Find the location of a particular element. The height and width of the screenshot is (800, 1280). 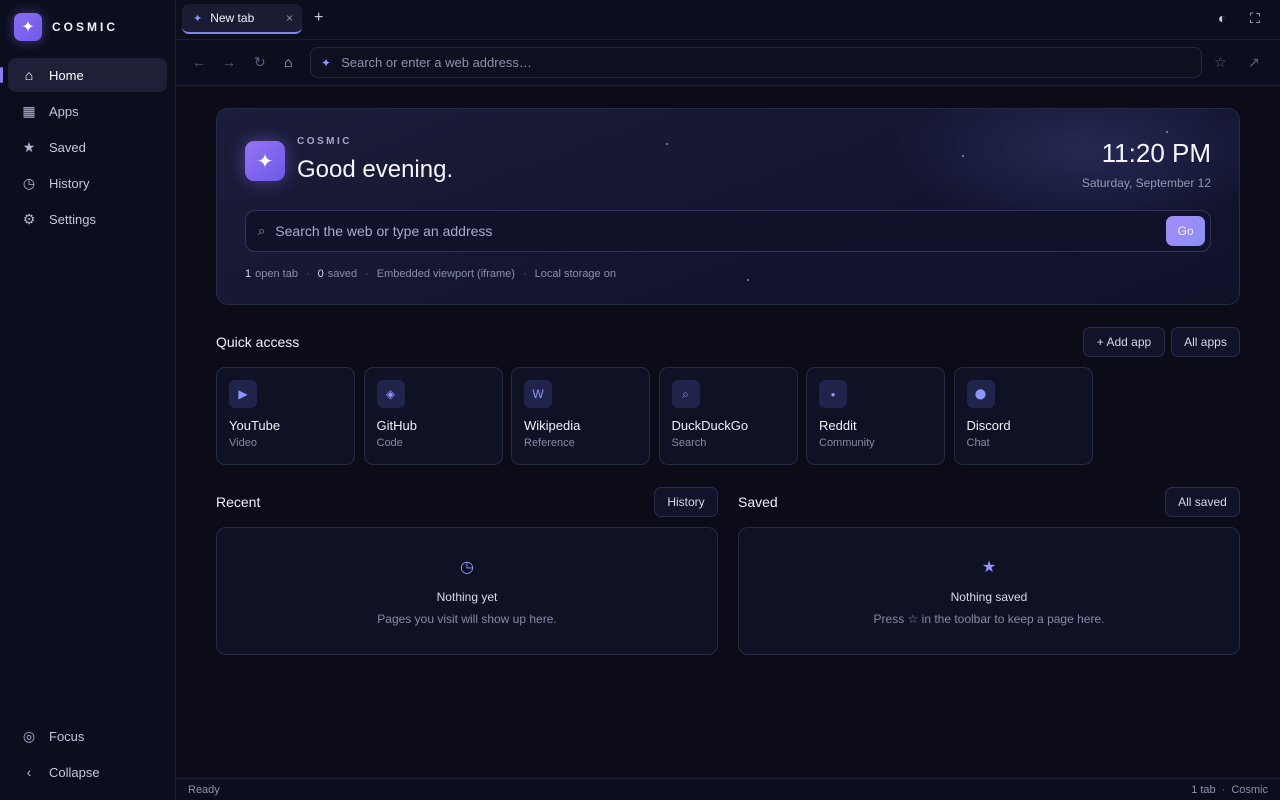

chevron-left-icon: ‹ is located at coordinates (29, 772).